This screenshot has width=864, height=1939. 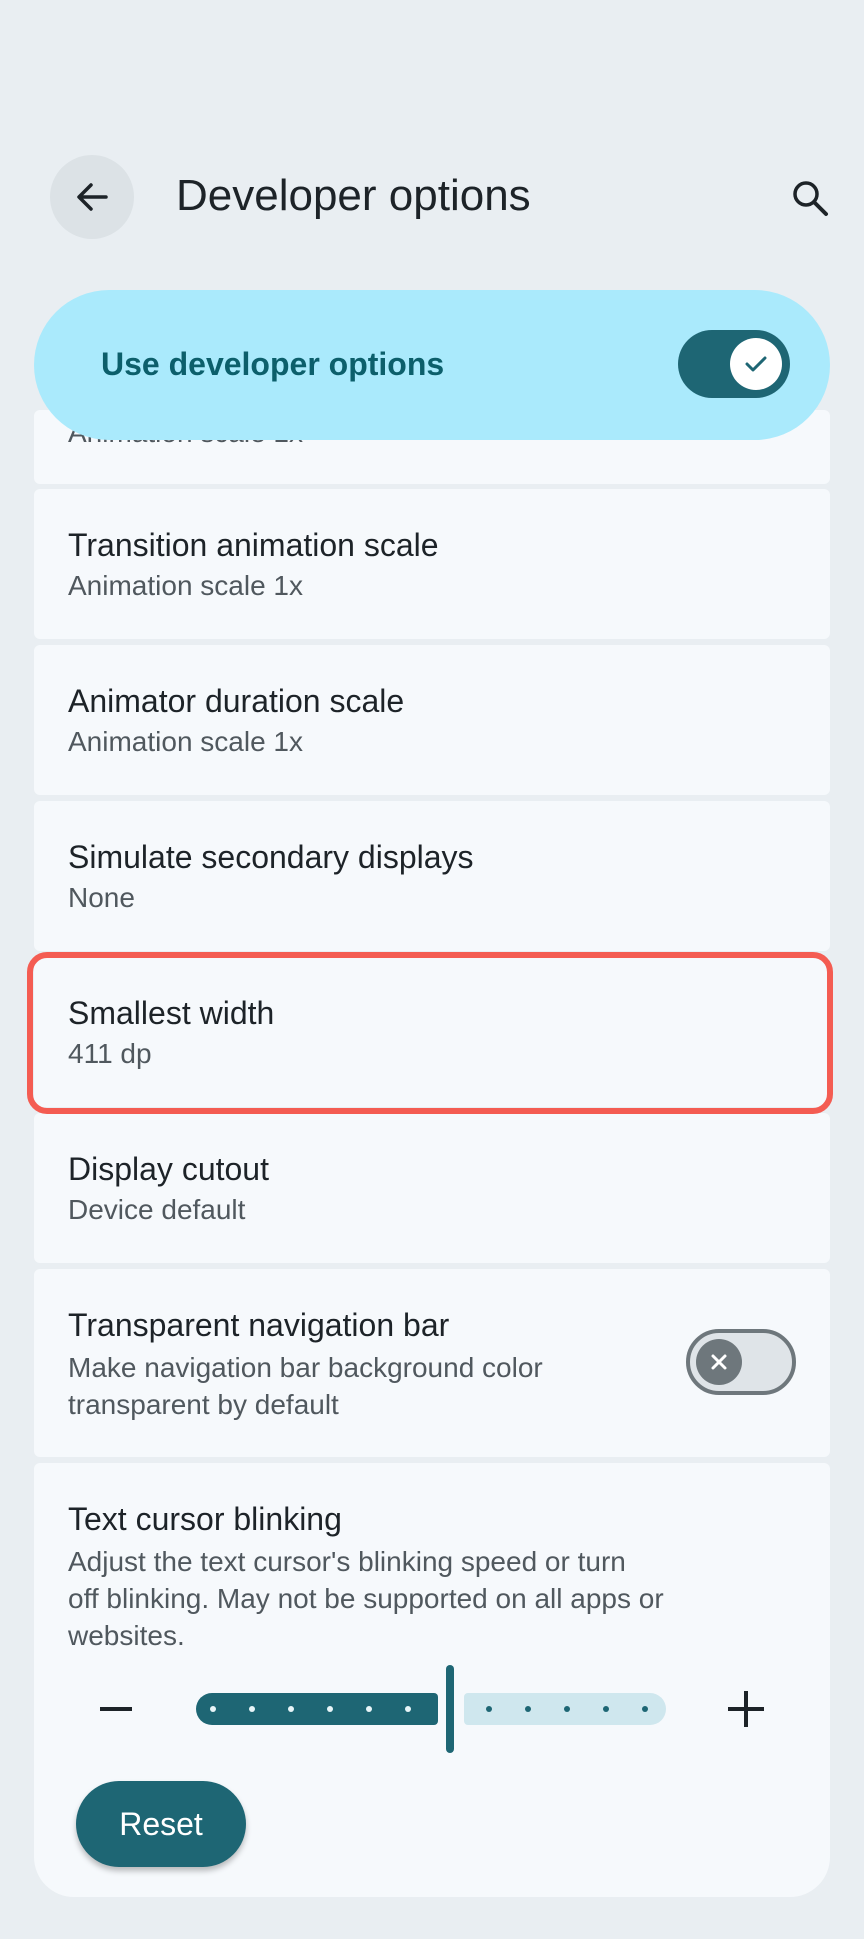 What do you see at coordinates (317, 1709) in the screenshot?
I see `slider-track-active` at bounding box center [317, 1709].